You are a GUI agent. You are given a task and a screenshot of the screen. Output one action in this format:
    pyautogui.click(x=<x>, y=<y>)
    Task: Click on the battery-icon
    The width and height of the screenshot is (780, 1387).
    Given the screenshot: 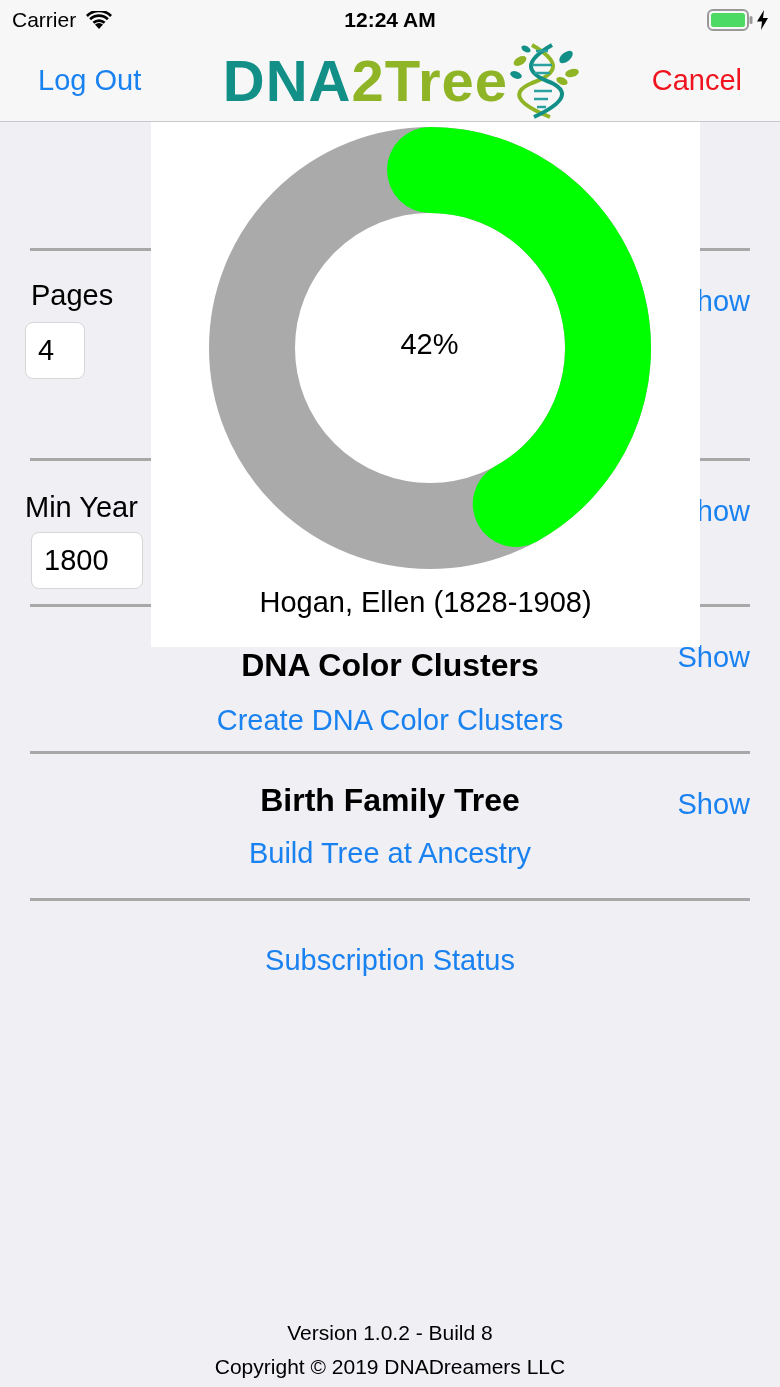 What is the action you would take?
    pyautogui.click(x=730, y=20)
    